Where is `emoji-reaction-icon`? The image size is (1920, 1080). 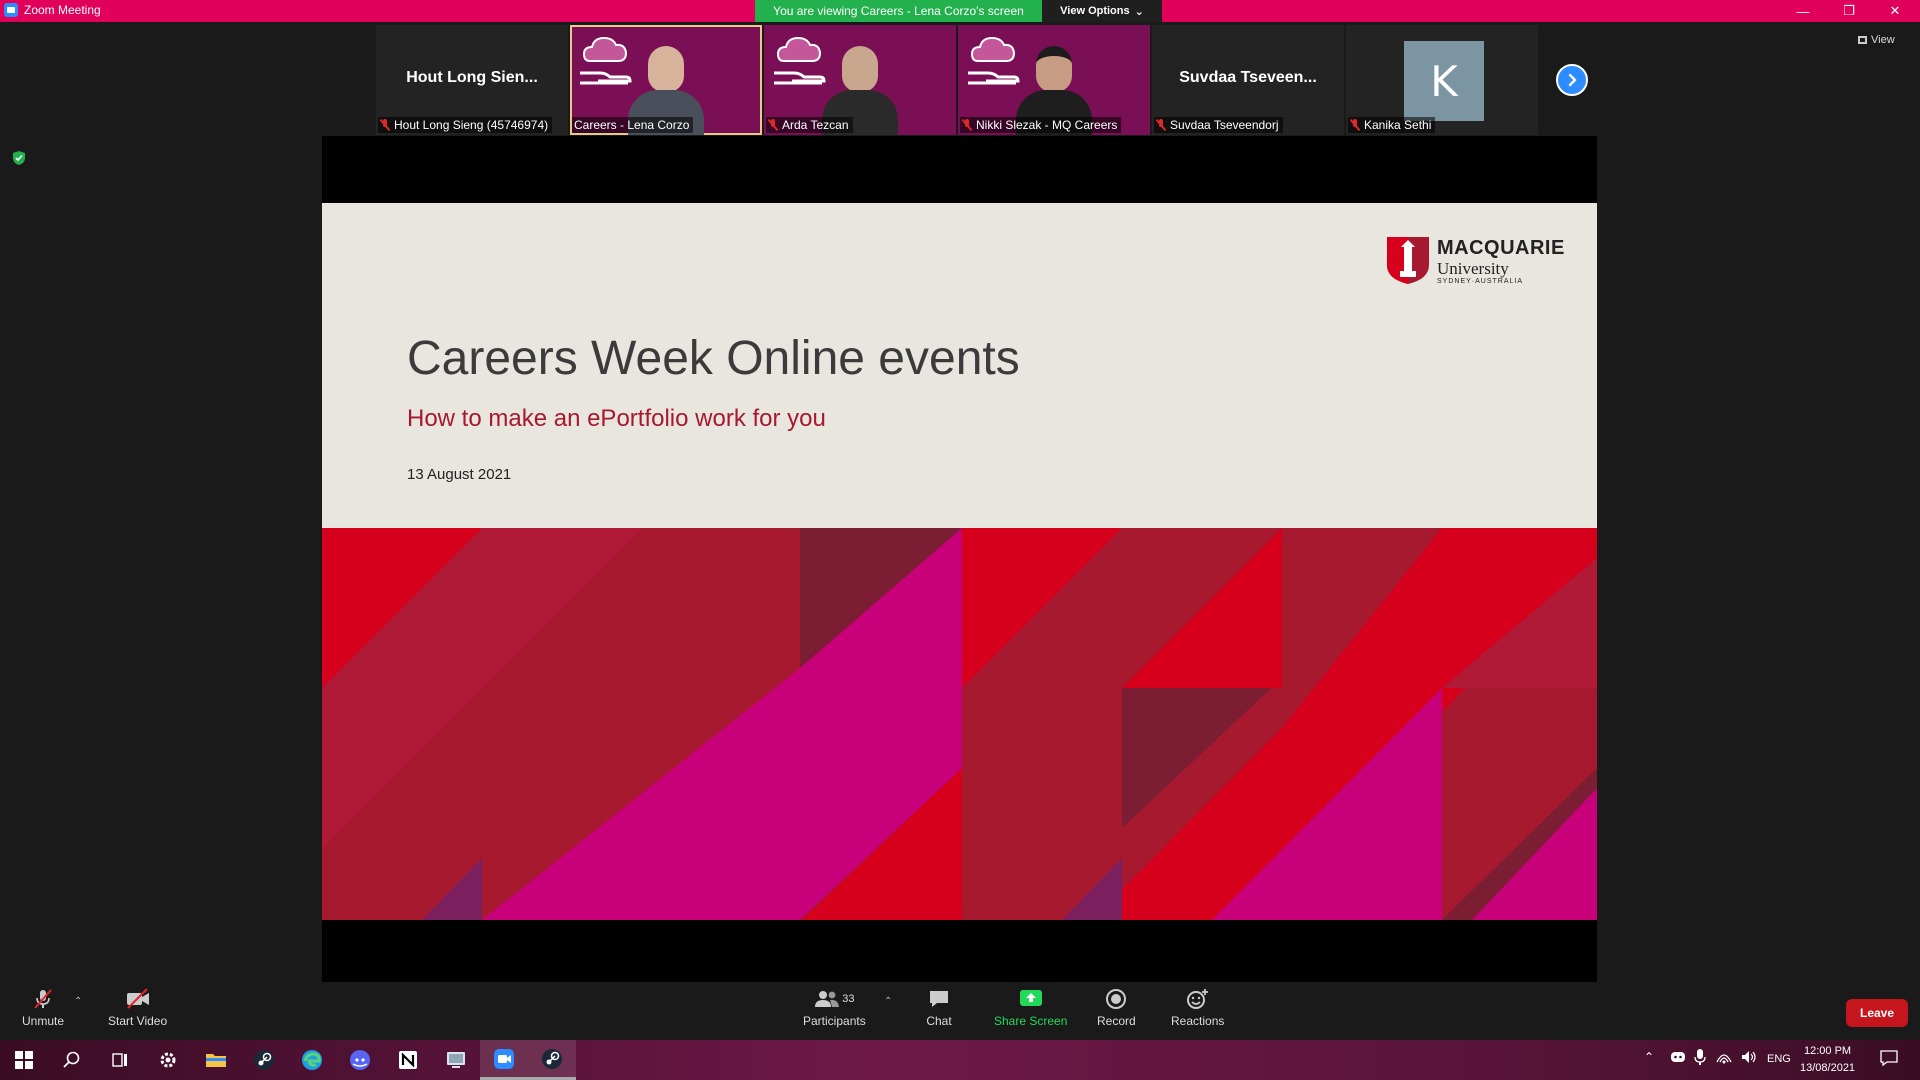 emoji-reaction-icon is located at coordinates (1198, 999).